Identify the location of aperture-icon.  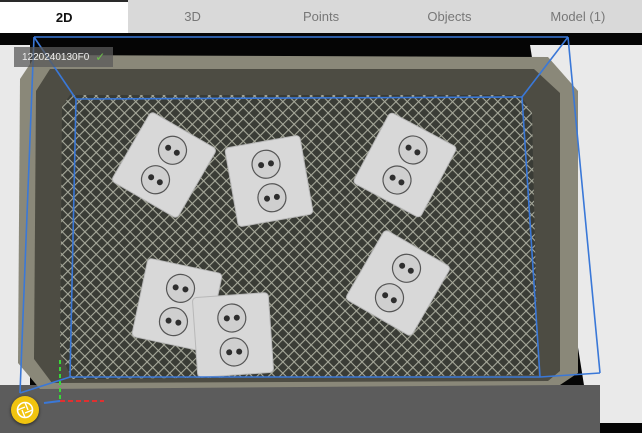
(25, 410).